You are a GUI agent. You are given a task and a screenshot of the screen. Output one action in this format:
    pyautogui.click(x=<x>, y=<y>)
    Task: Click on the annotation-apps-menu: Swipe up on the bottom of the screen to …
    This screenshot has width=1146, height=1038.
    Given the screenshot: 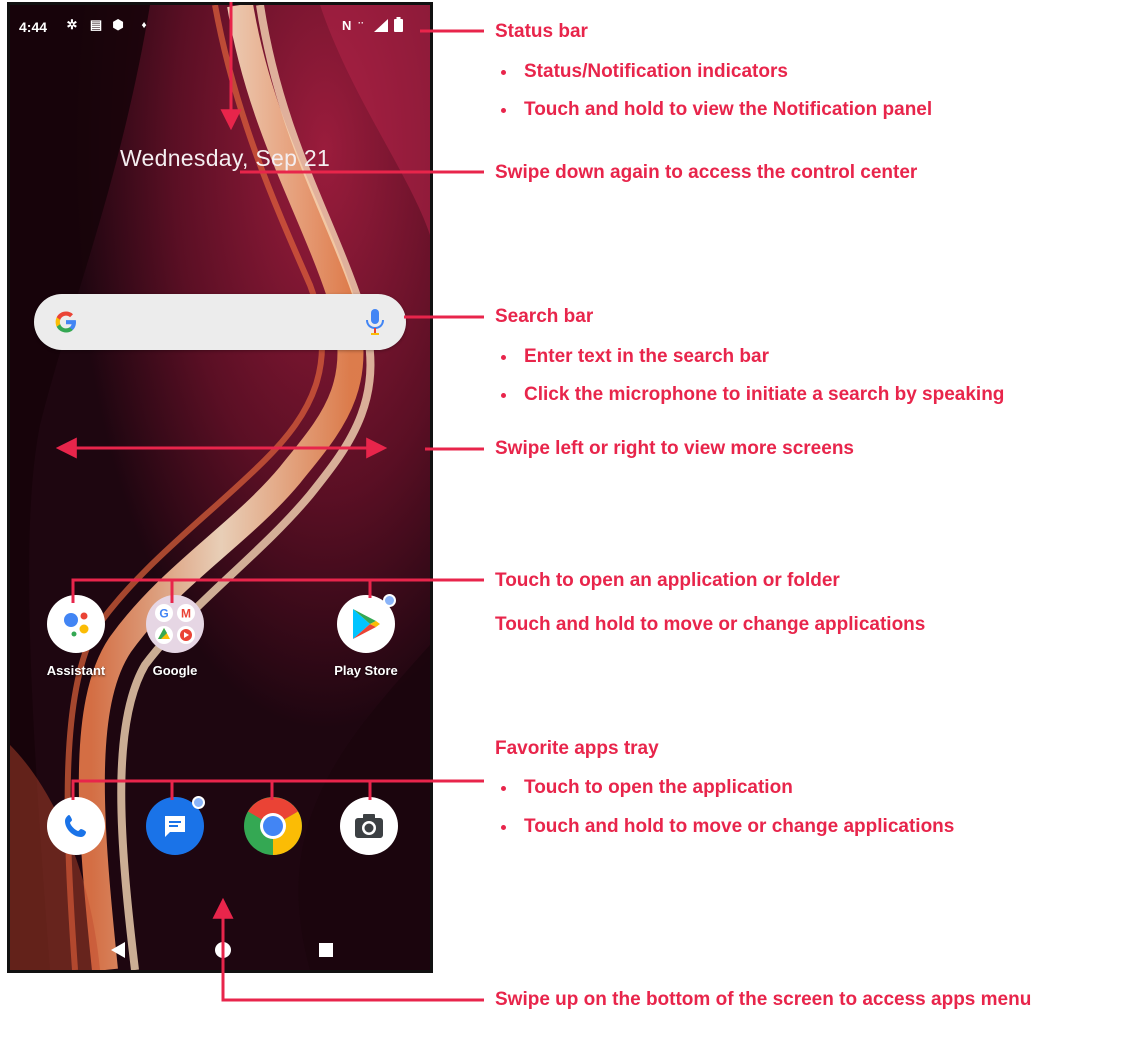 What is the action you would take?
    pyautogui.click(x=763, y=999)
    